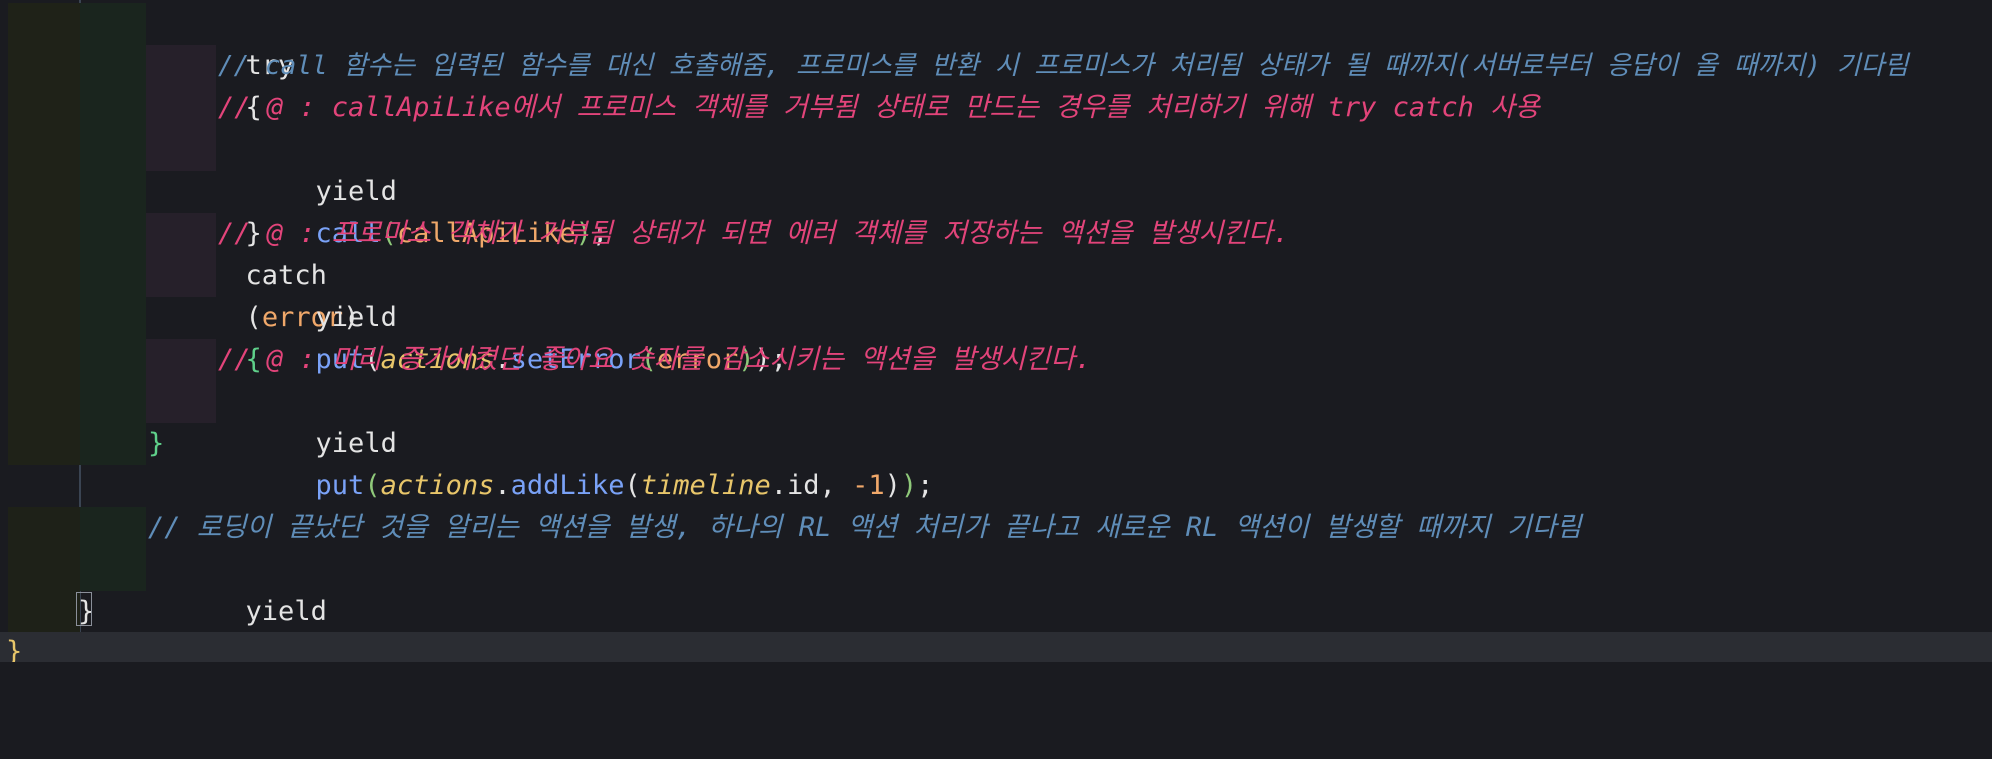 The height and width of the screenshot is (759, 1992). What do you see at coordinates (996, 444) in the screenshot?
I see `code-line-11: }` at bounding box center [996, 444].